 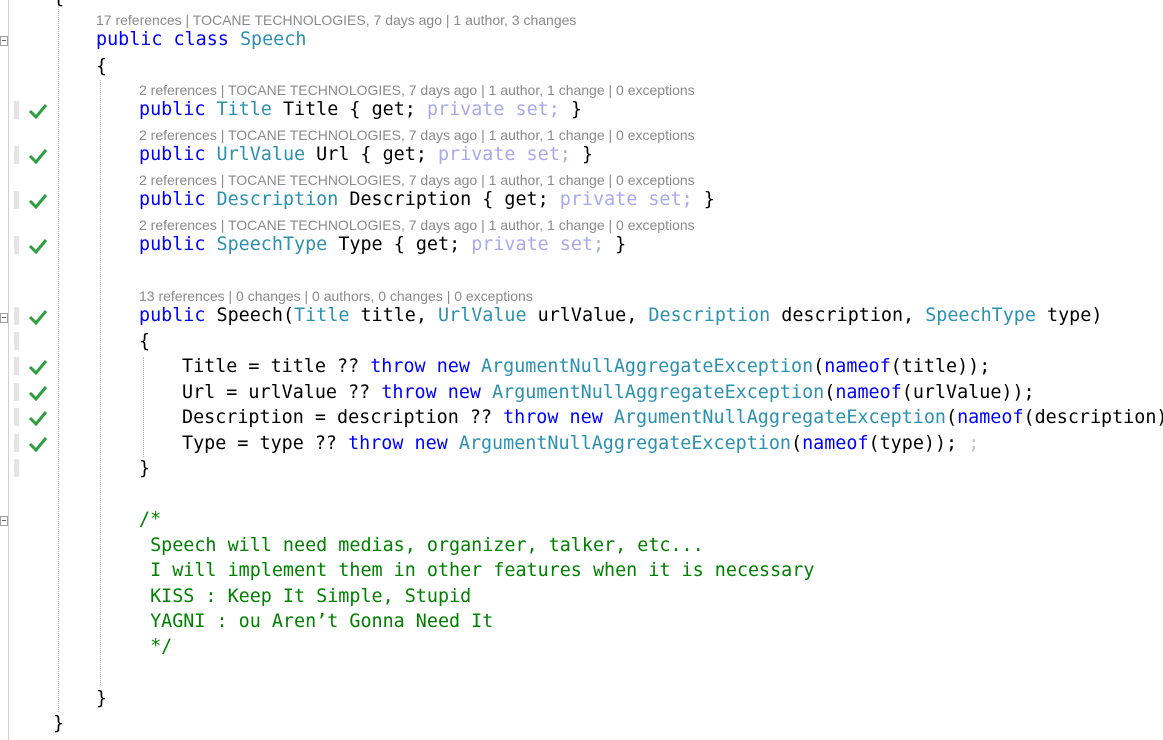 What do you see at coordinates (244, 109) in the screenshot?
I see `type-name: Title` at bounding box center [244, 109].